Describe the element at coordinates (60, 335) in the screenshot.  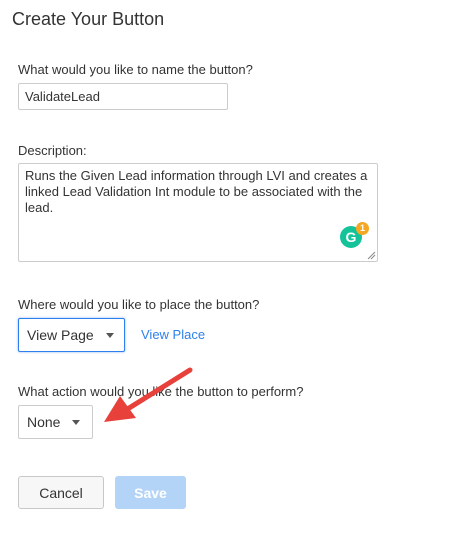
I see `placement-select-value: View Page` at that location.